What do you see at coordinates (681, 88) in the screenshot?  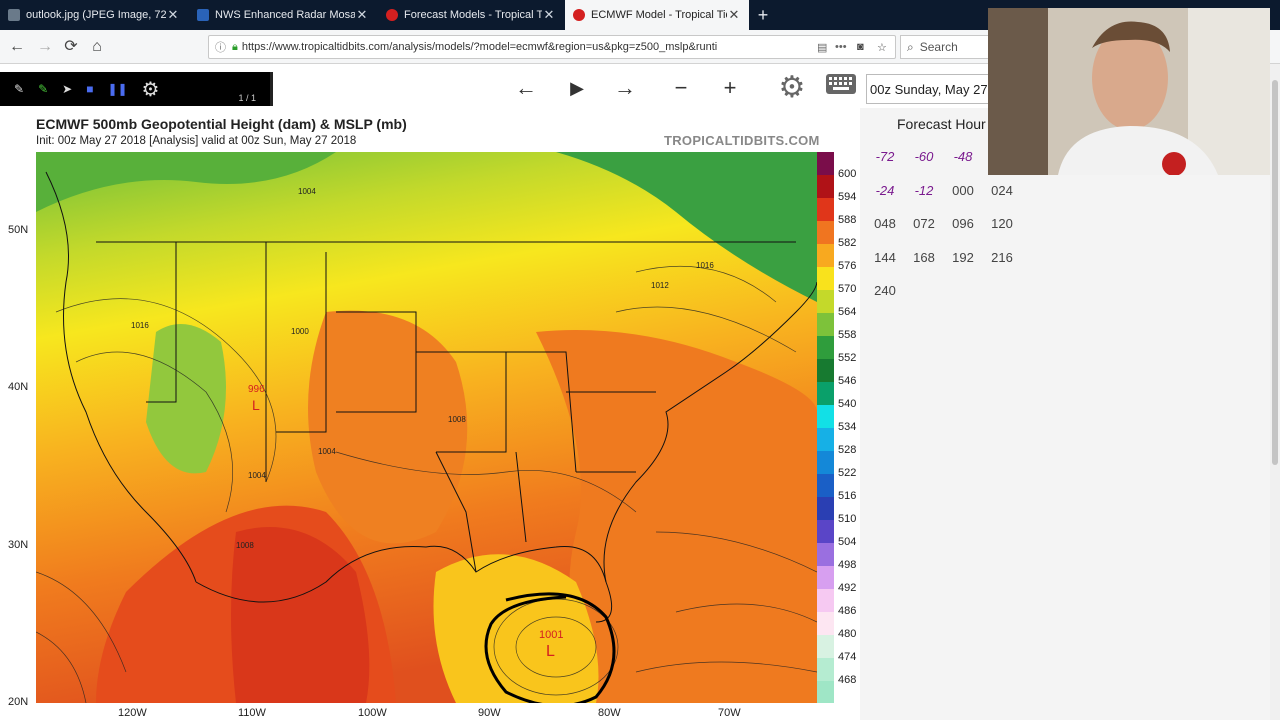 I see `zoom-out-button: −` at bounding box center [681, 88].